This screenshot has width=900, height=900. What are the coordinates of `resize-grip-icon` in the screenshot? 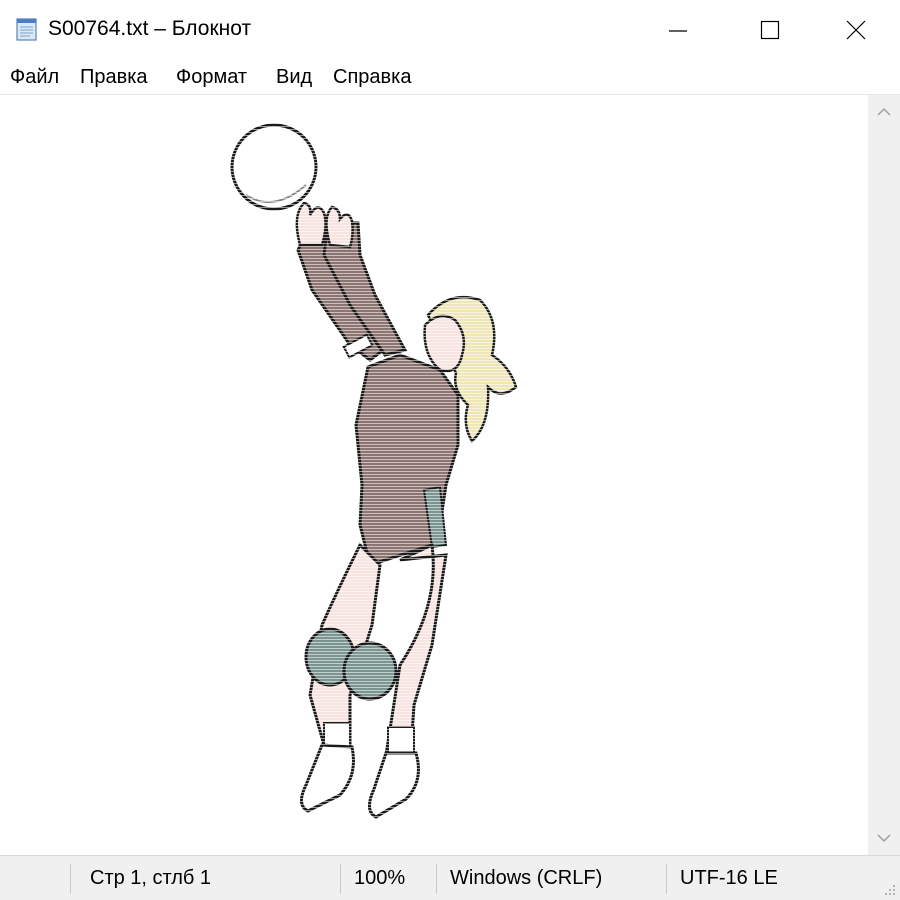 It's located at (889, 889).